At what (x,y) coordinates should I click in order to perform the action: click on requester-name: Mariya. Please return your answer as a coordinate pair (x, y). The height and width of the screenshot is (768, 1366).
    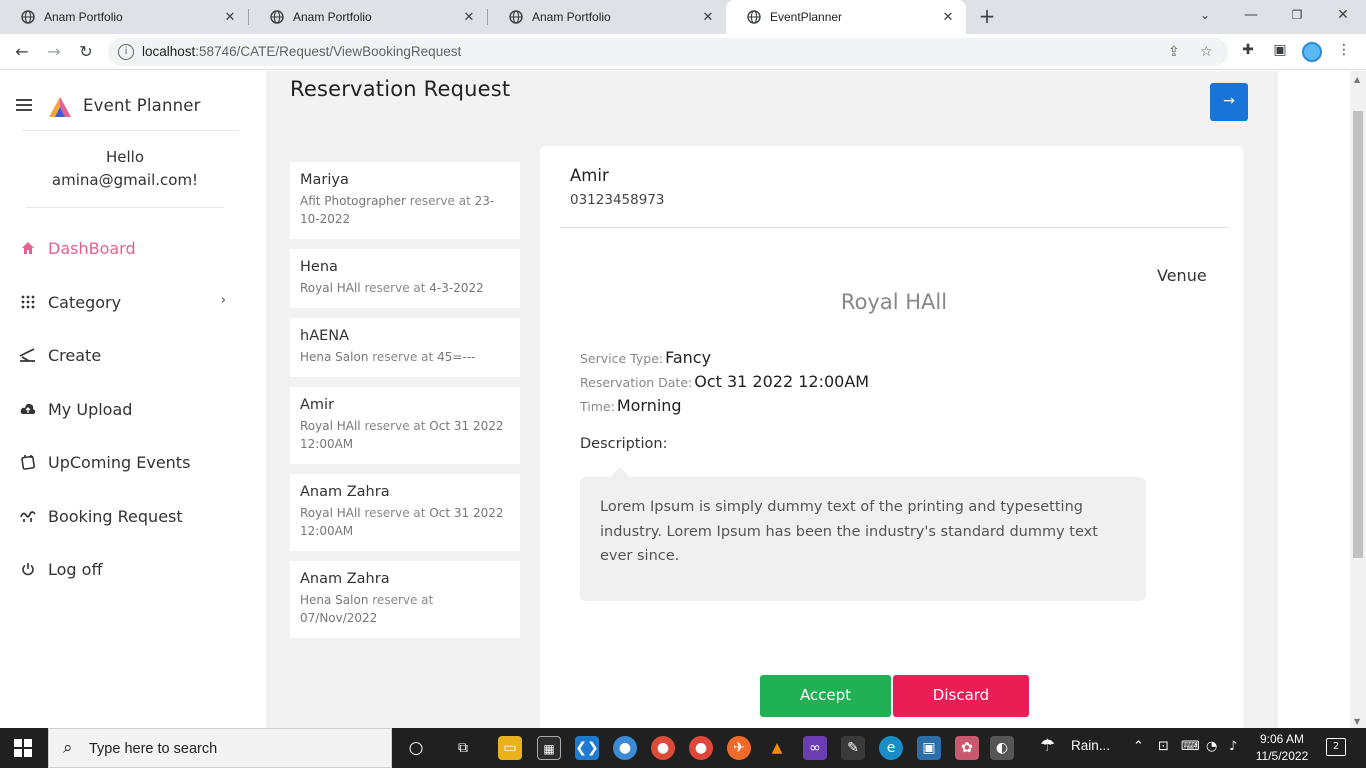
    Looking at the image, I should click on (324, 180).